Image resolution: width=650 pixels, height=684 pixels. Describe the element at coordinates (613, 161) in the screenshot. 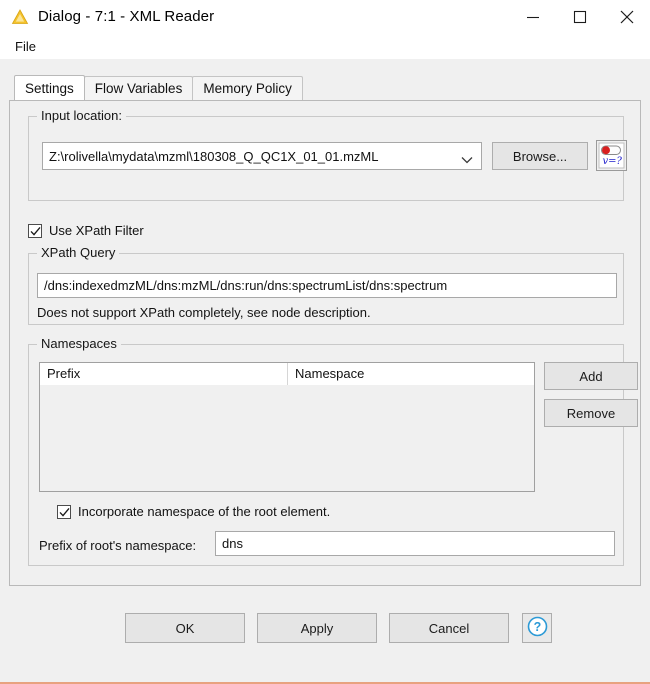

I see `svg-text: v=?` at that location.